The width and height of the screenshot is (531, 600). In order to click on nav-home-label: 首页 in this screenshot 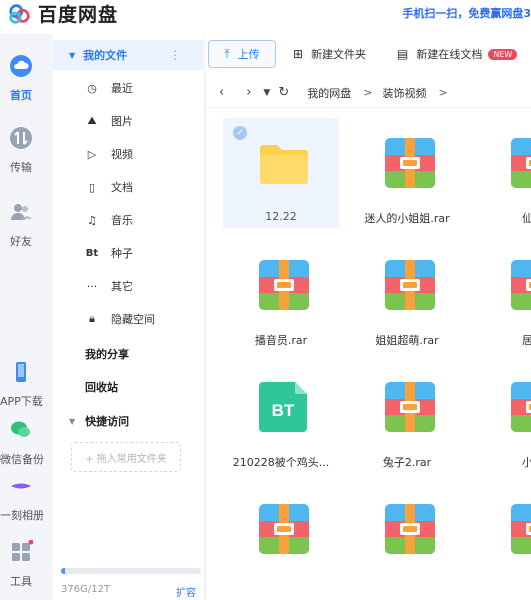, I will do `click(21, 95)`.